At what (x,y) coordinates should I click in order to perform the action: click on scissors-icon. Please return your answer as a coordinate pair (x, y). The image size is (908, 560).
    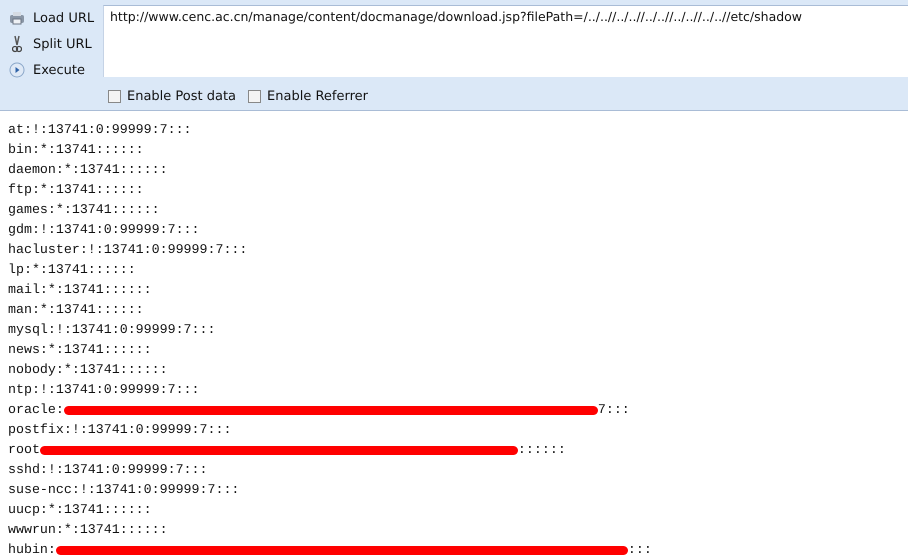
    Looking at the image, I should click on (17, 44).